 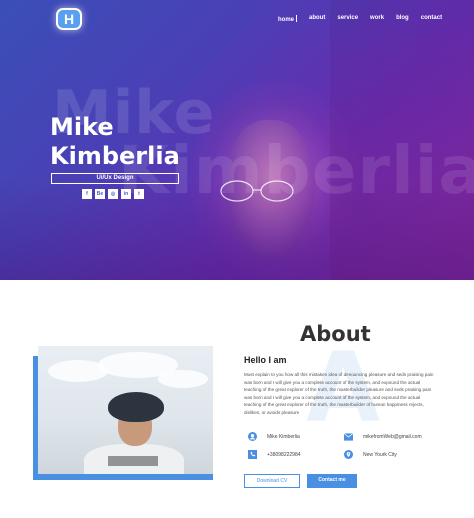 I want to click on instagram-icon: ◎, so click(x=113, y=194).